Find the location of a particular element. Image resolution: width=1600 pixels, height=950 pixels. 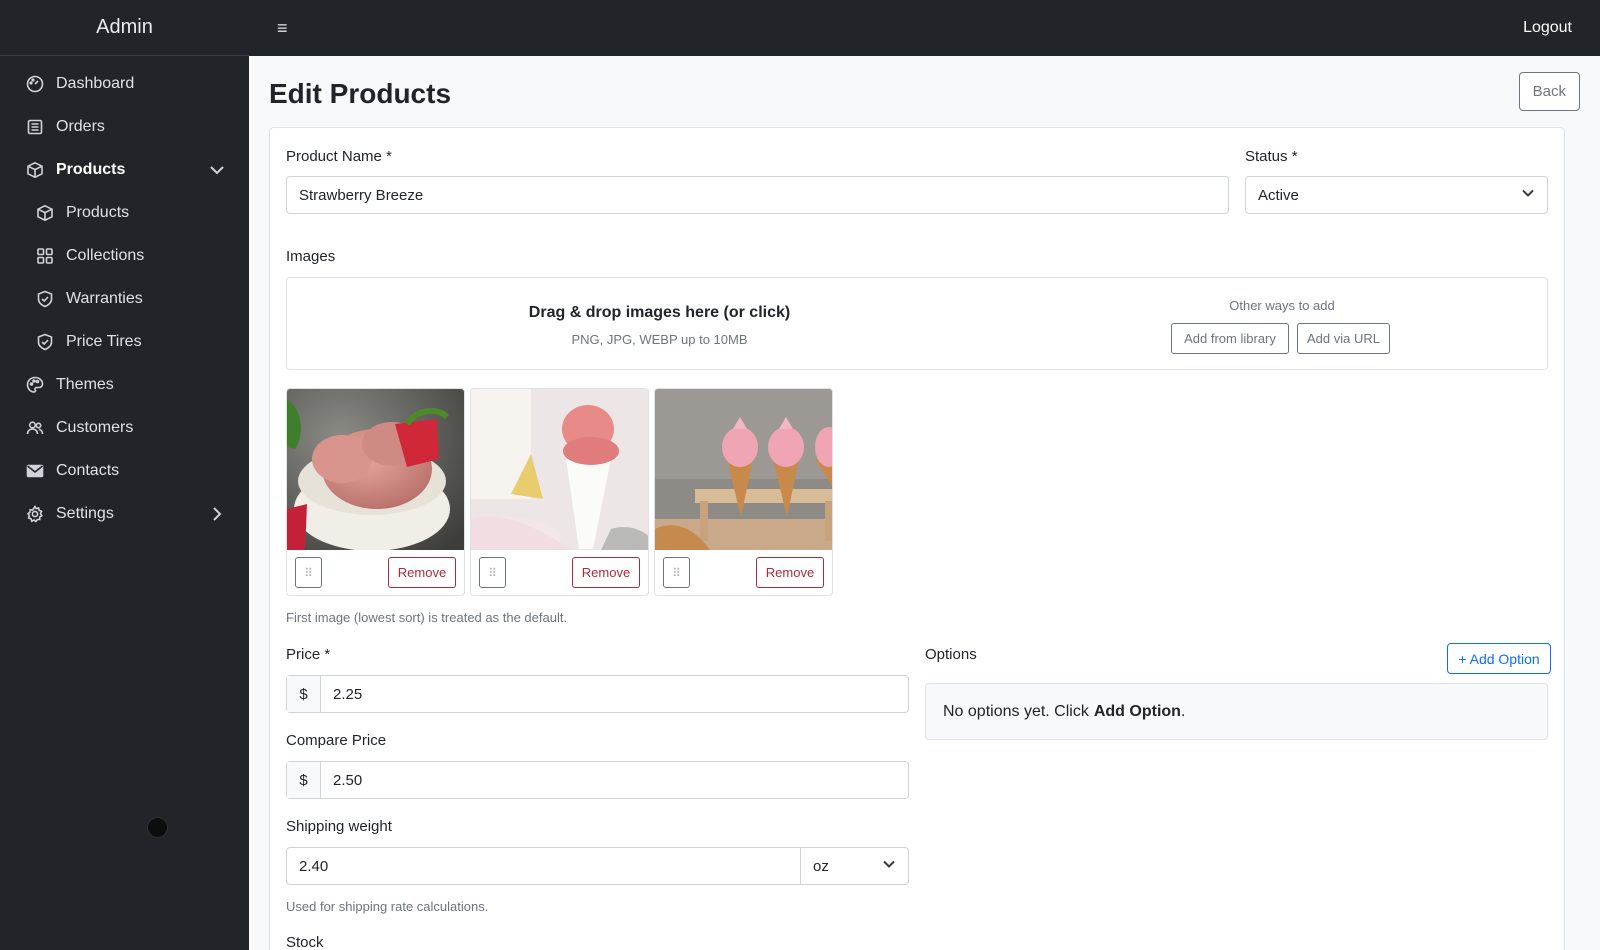

sidebar-item-label: Dashboard is located at coordinates (95, 83).